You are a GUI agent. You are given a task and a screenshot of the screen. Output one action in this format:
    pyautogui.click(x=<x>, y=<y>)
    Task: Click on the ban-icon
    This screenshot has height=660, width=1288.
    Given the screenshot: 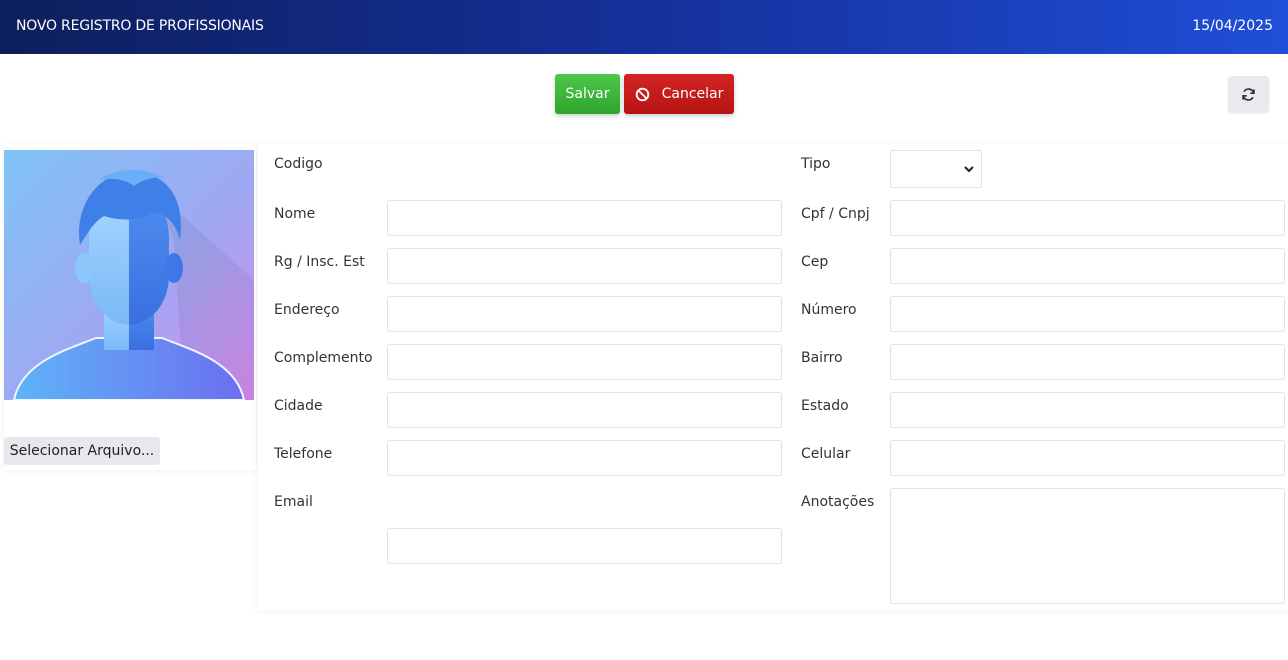 What is the action you would take?
    pyautogui.click(x=642, y=94)
    